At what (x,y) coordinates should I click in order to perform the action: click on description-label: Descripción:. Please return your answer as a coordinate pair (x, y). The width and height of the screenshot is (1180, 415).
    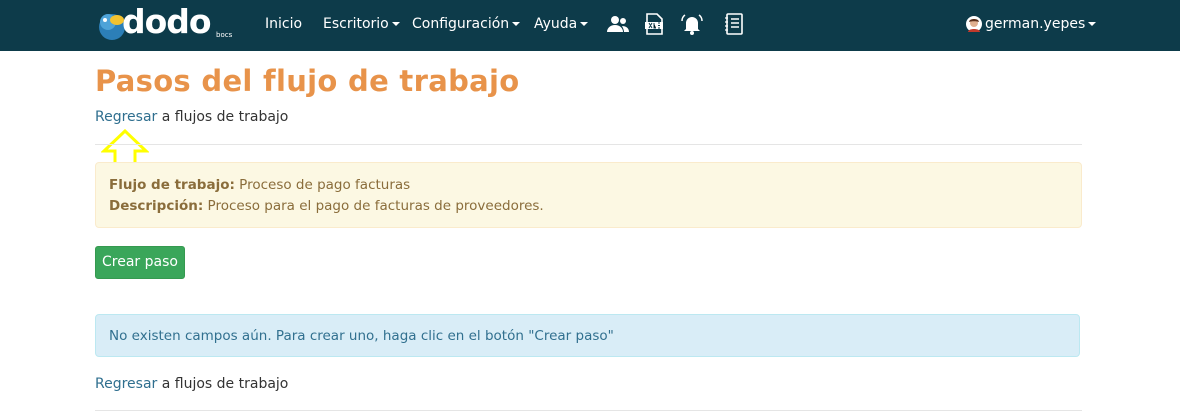
    Looking at the image, I should click on (156, 206).